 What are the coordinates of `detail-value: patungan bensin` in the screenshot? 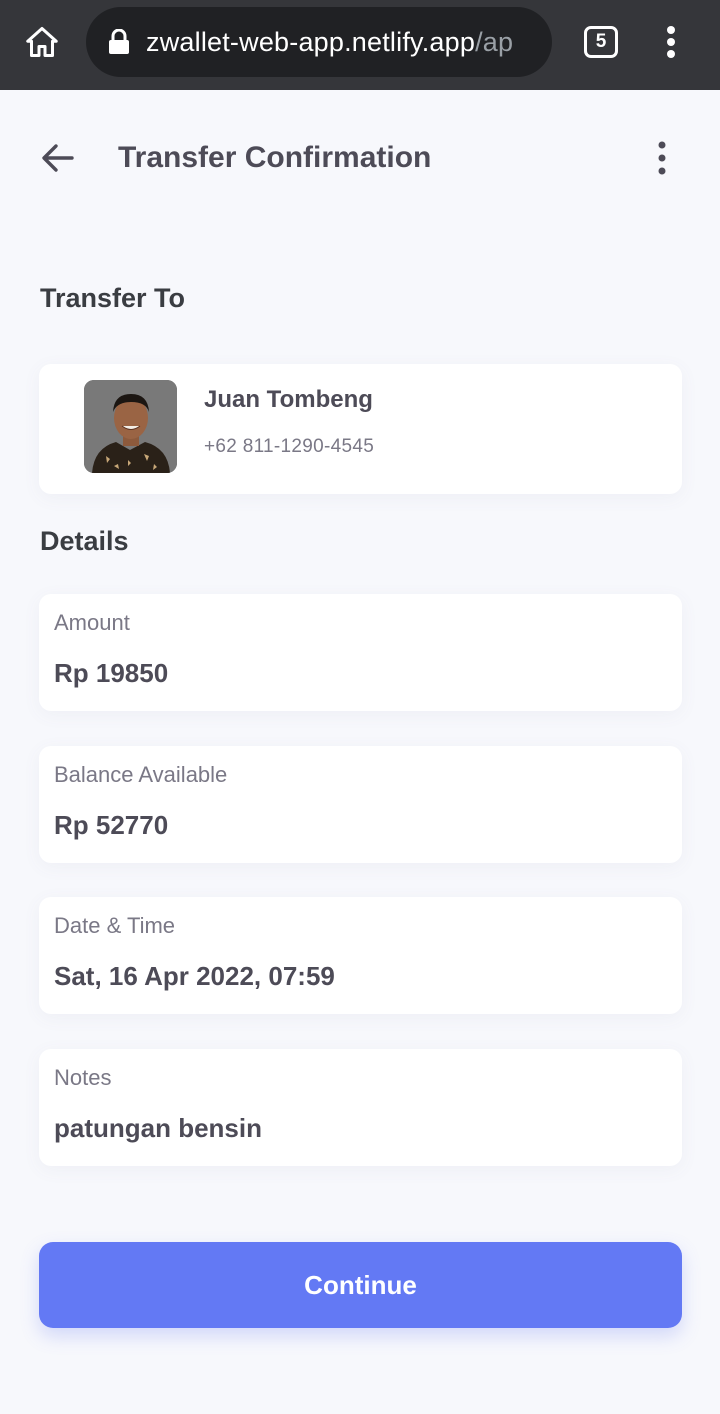 It's located at (158, 1128).